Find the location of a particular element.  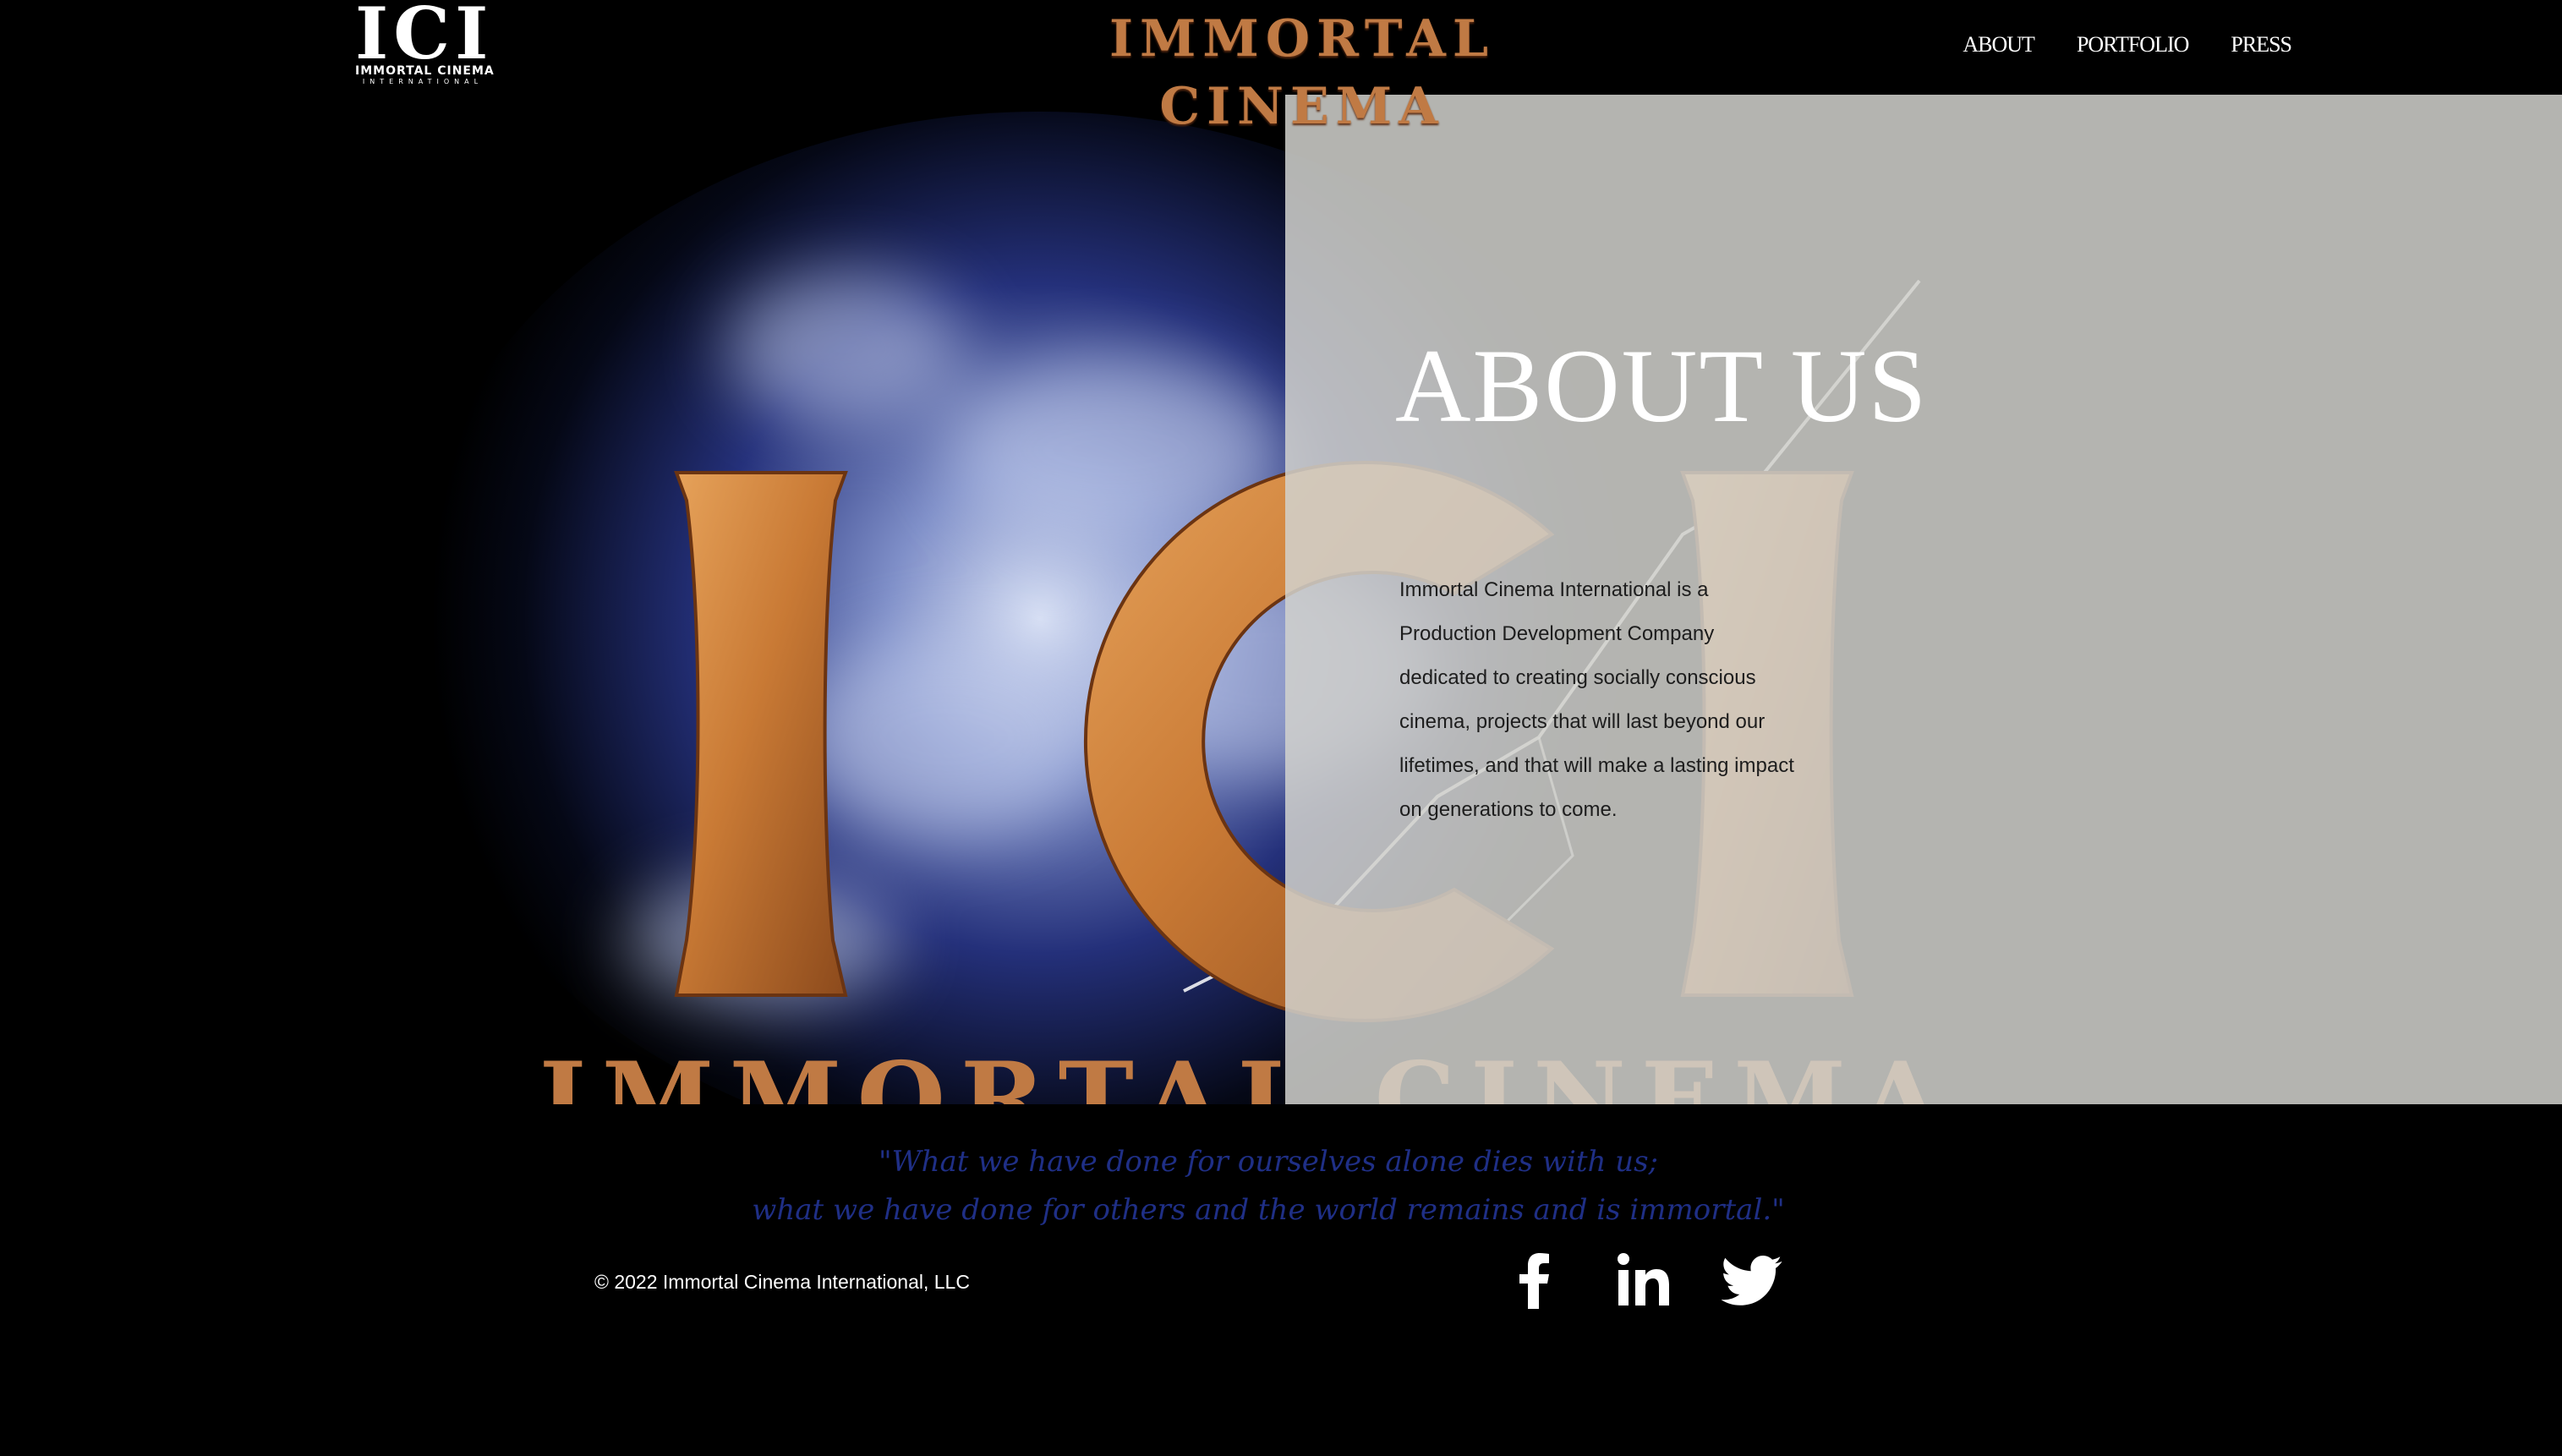

nav-press: PRESS is located at coordinates (2261, 44).